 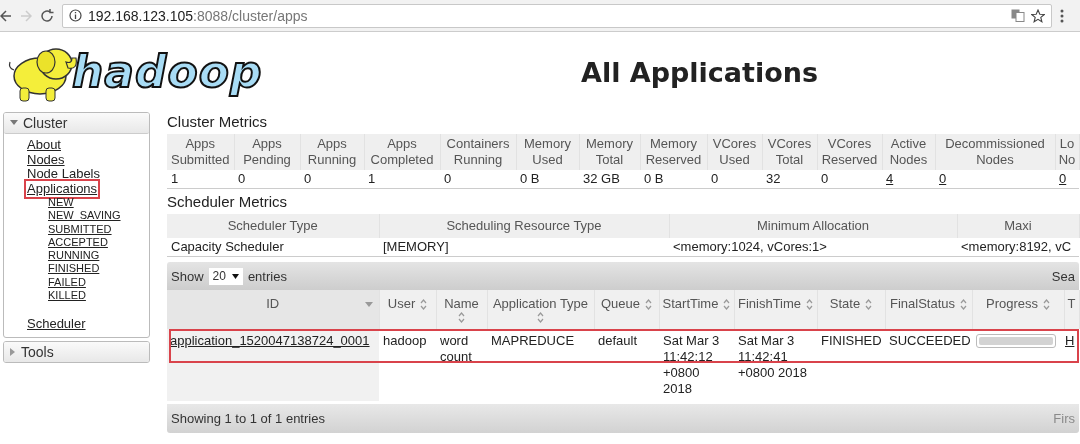 I want to click on table-cell: default, so click(x=618, y=340).